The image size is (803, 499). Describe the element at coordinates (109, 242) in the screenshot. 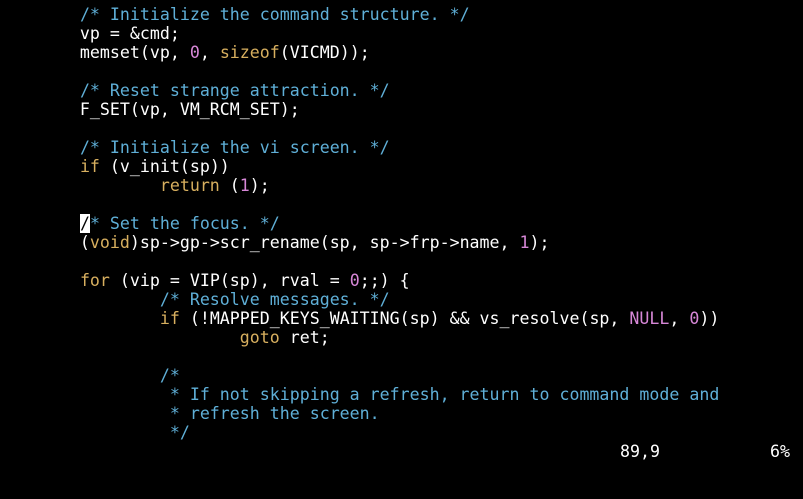

I see `code-keyword: void` at that location.